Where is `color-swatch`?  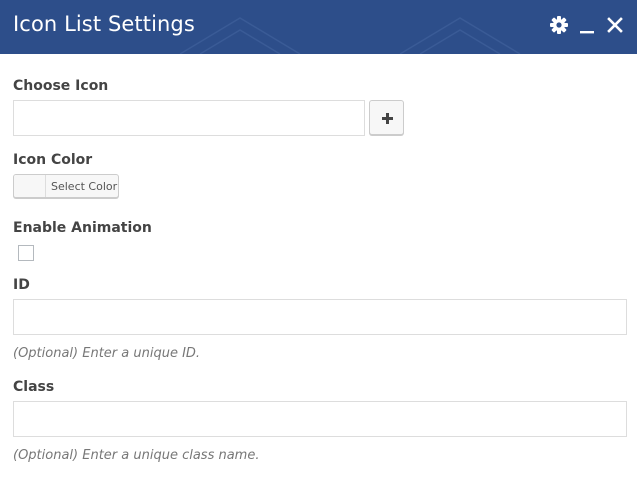 color-swatch is located at coordinates (30, 186).